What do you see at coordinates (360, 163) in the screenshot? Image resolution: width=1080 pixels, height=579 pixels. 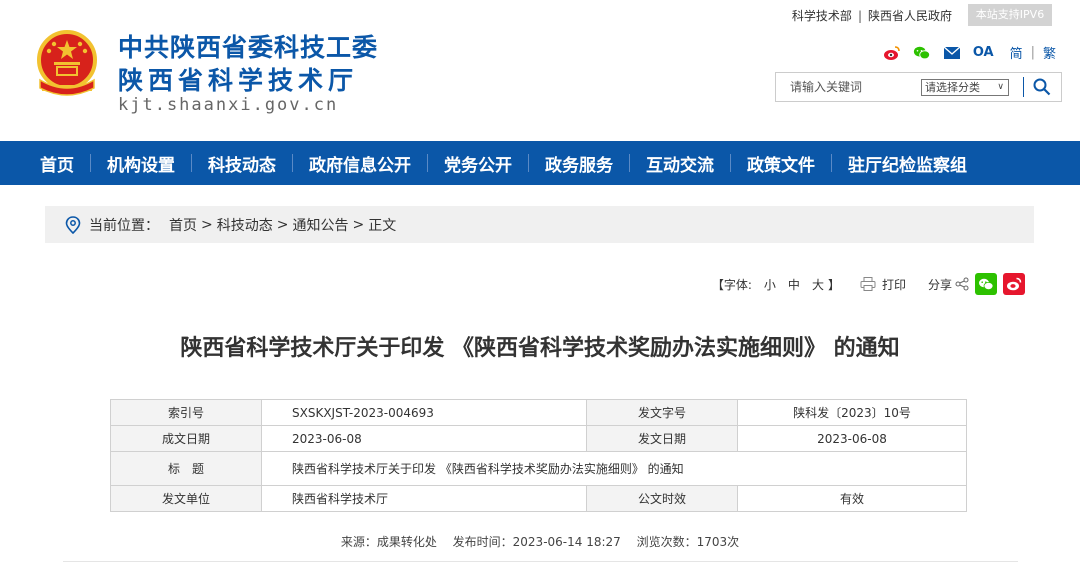 I see `nav-item-gov-info: 政府信息公开` at bounding box center [360, 163].